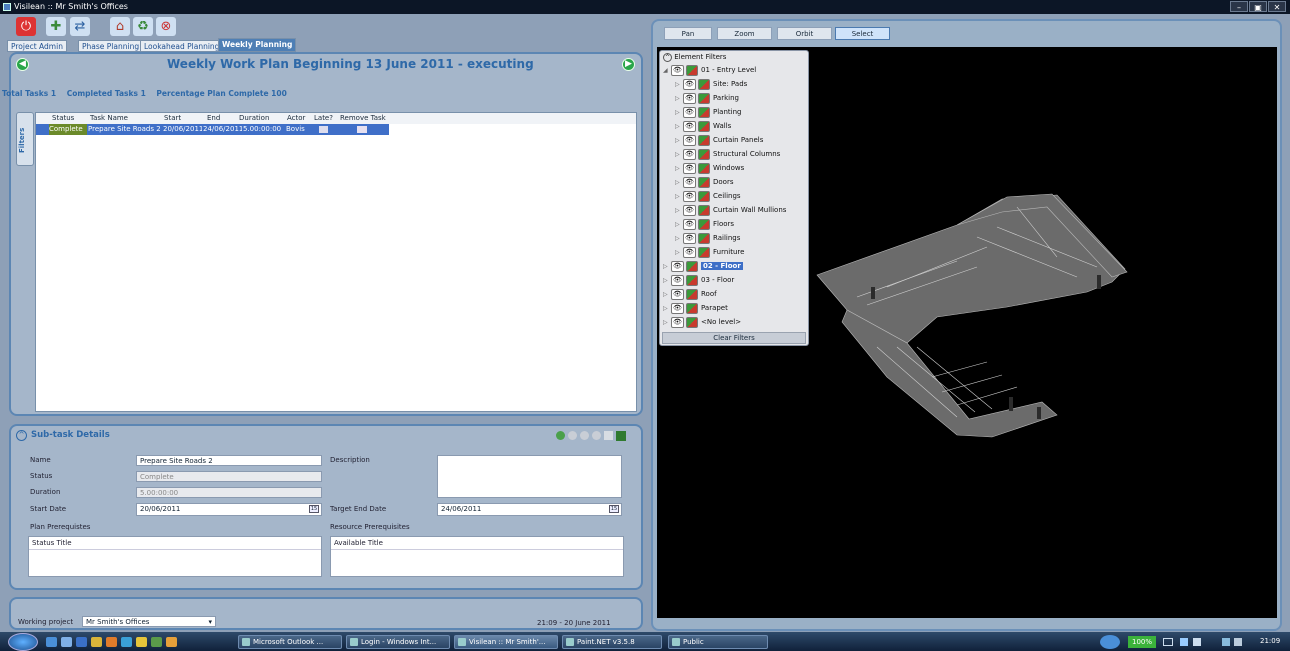  I want to click on close-button: ✕, so click(1277, 6).